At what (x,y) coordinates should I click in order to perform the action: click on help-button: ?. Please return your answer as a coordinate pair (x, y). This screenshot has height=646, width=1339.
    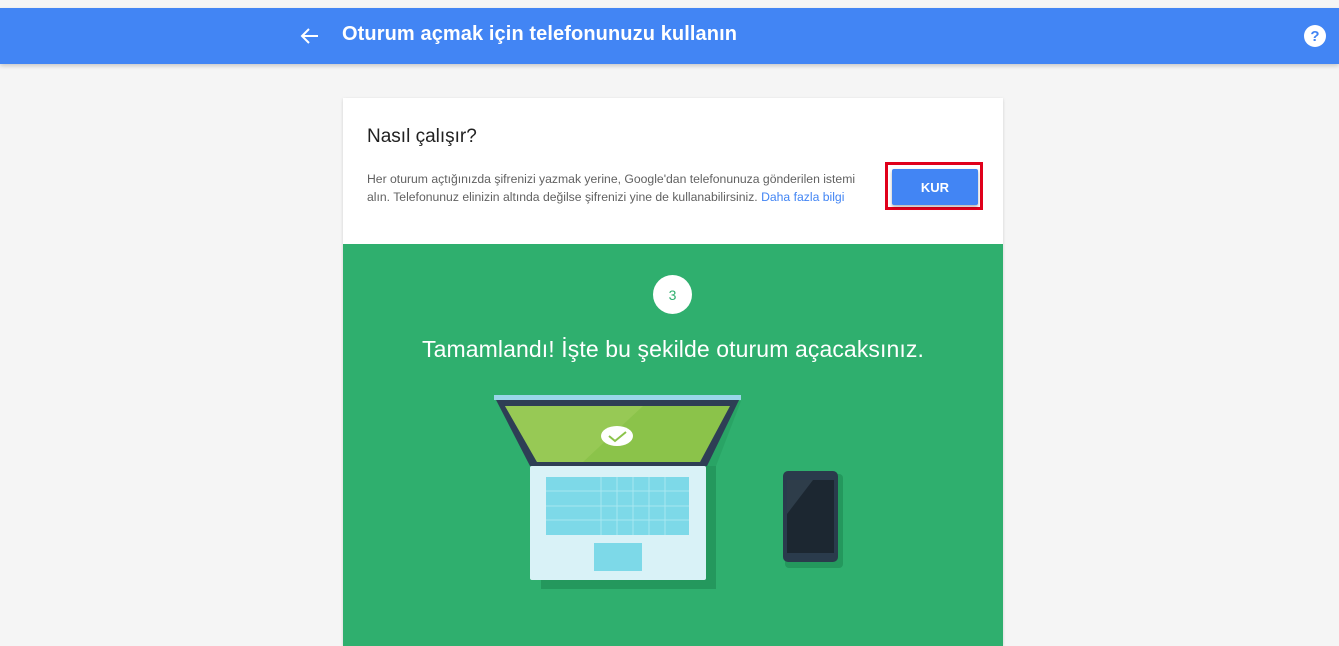
    Looking at the image, I should click on (1315, 36).